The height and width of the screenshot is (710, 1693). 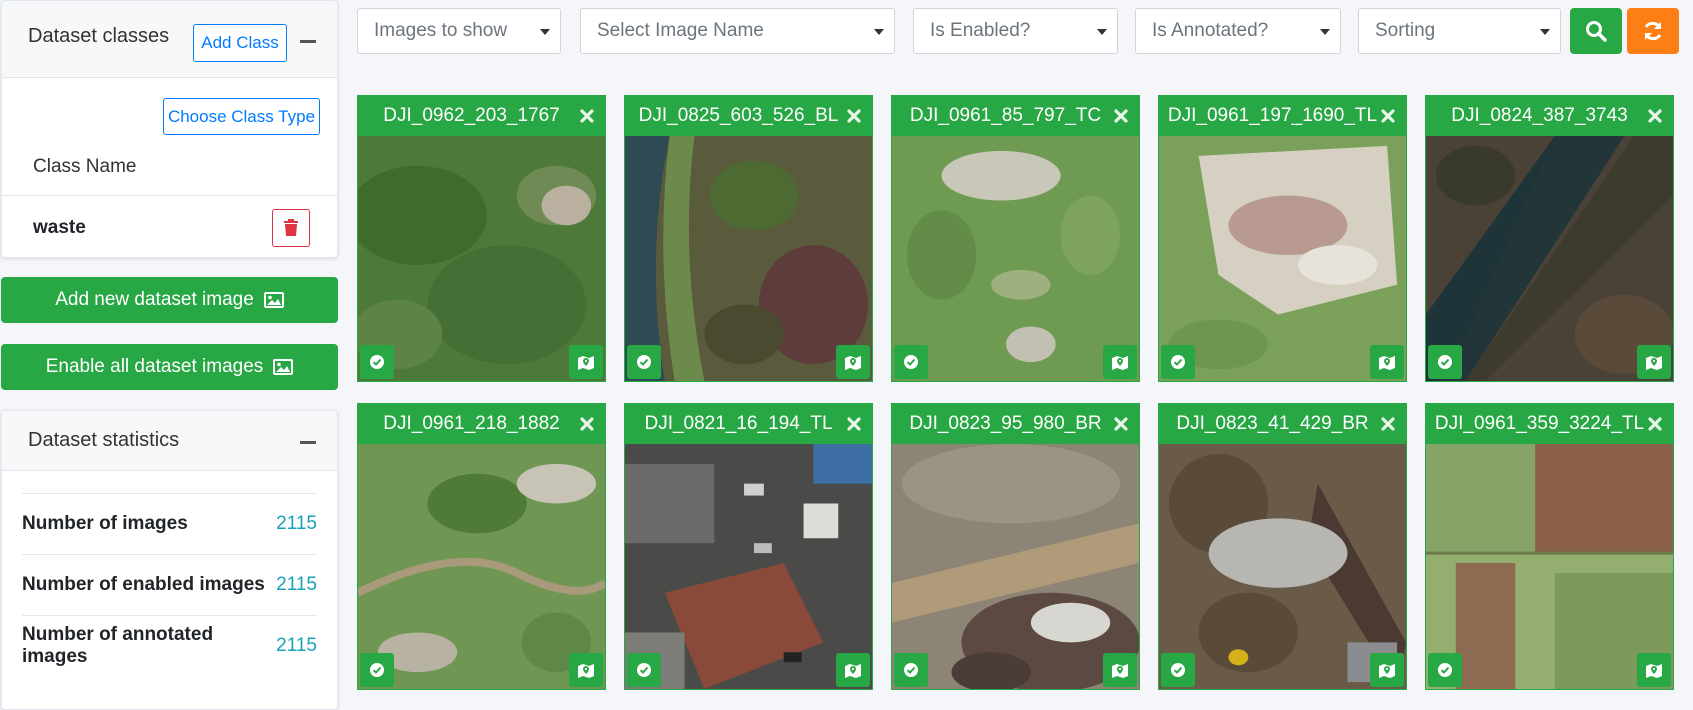 What do you see at coordinates (169, 39) in the screenshot?
I see `dataset-classes-header: Dataset classes Add Class` at bounding box center [169, 39].